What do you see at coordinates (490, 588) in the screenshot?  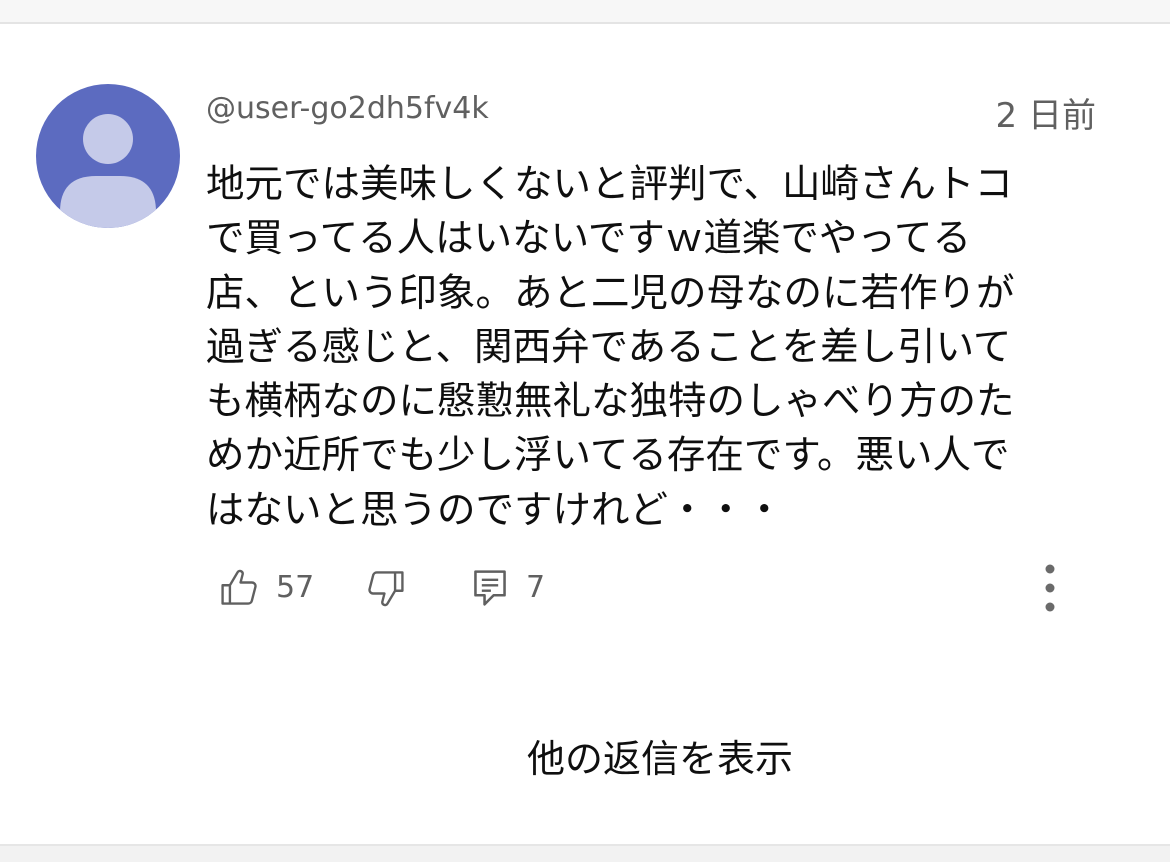 I see `comment-reply-icon` at bounding box center [490, 588].